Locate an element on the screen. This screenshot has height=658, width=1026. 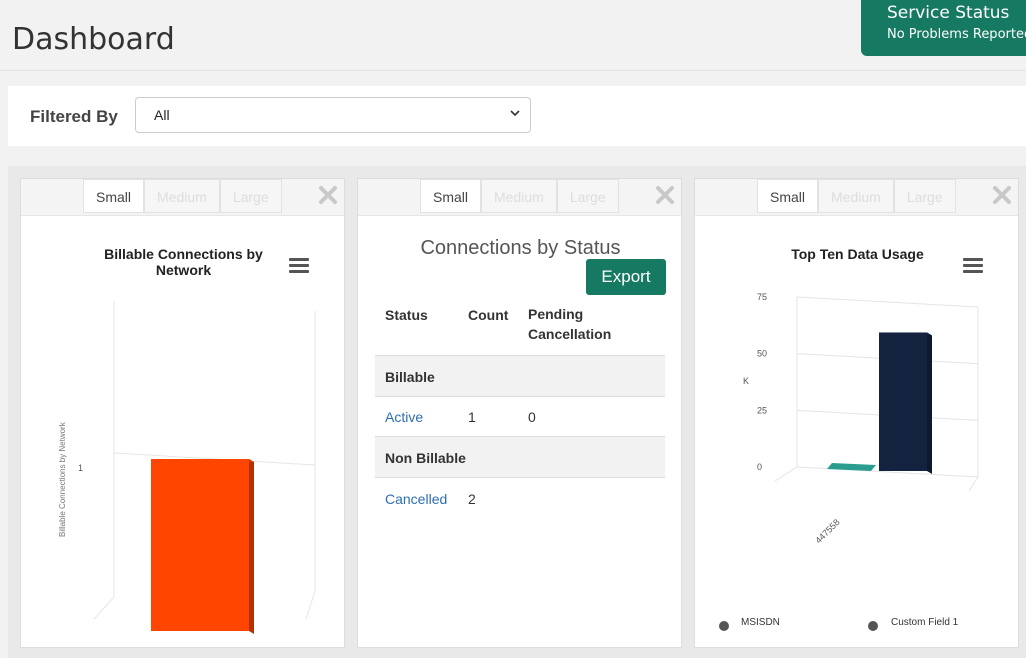
group-label: Non Billable is located at coordinates (425, 458).